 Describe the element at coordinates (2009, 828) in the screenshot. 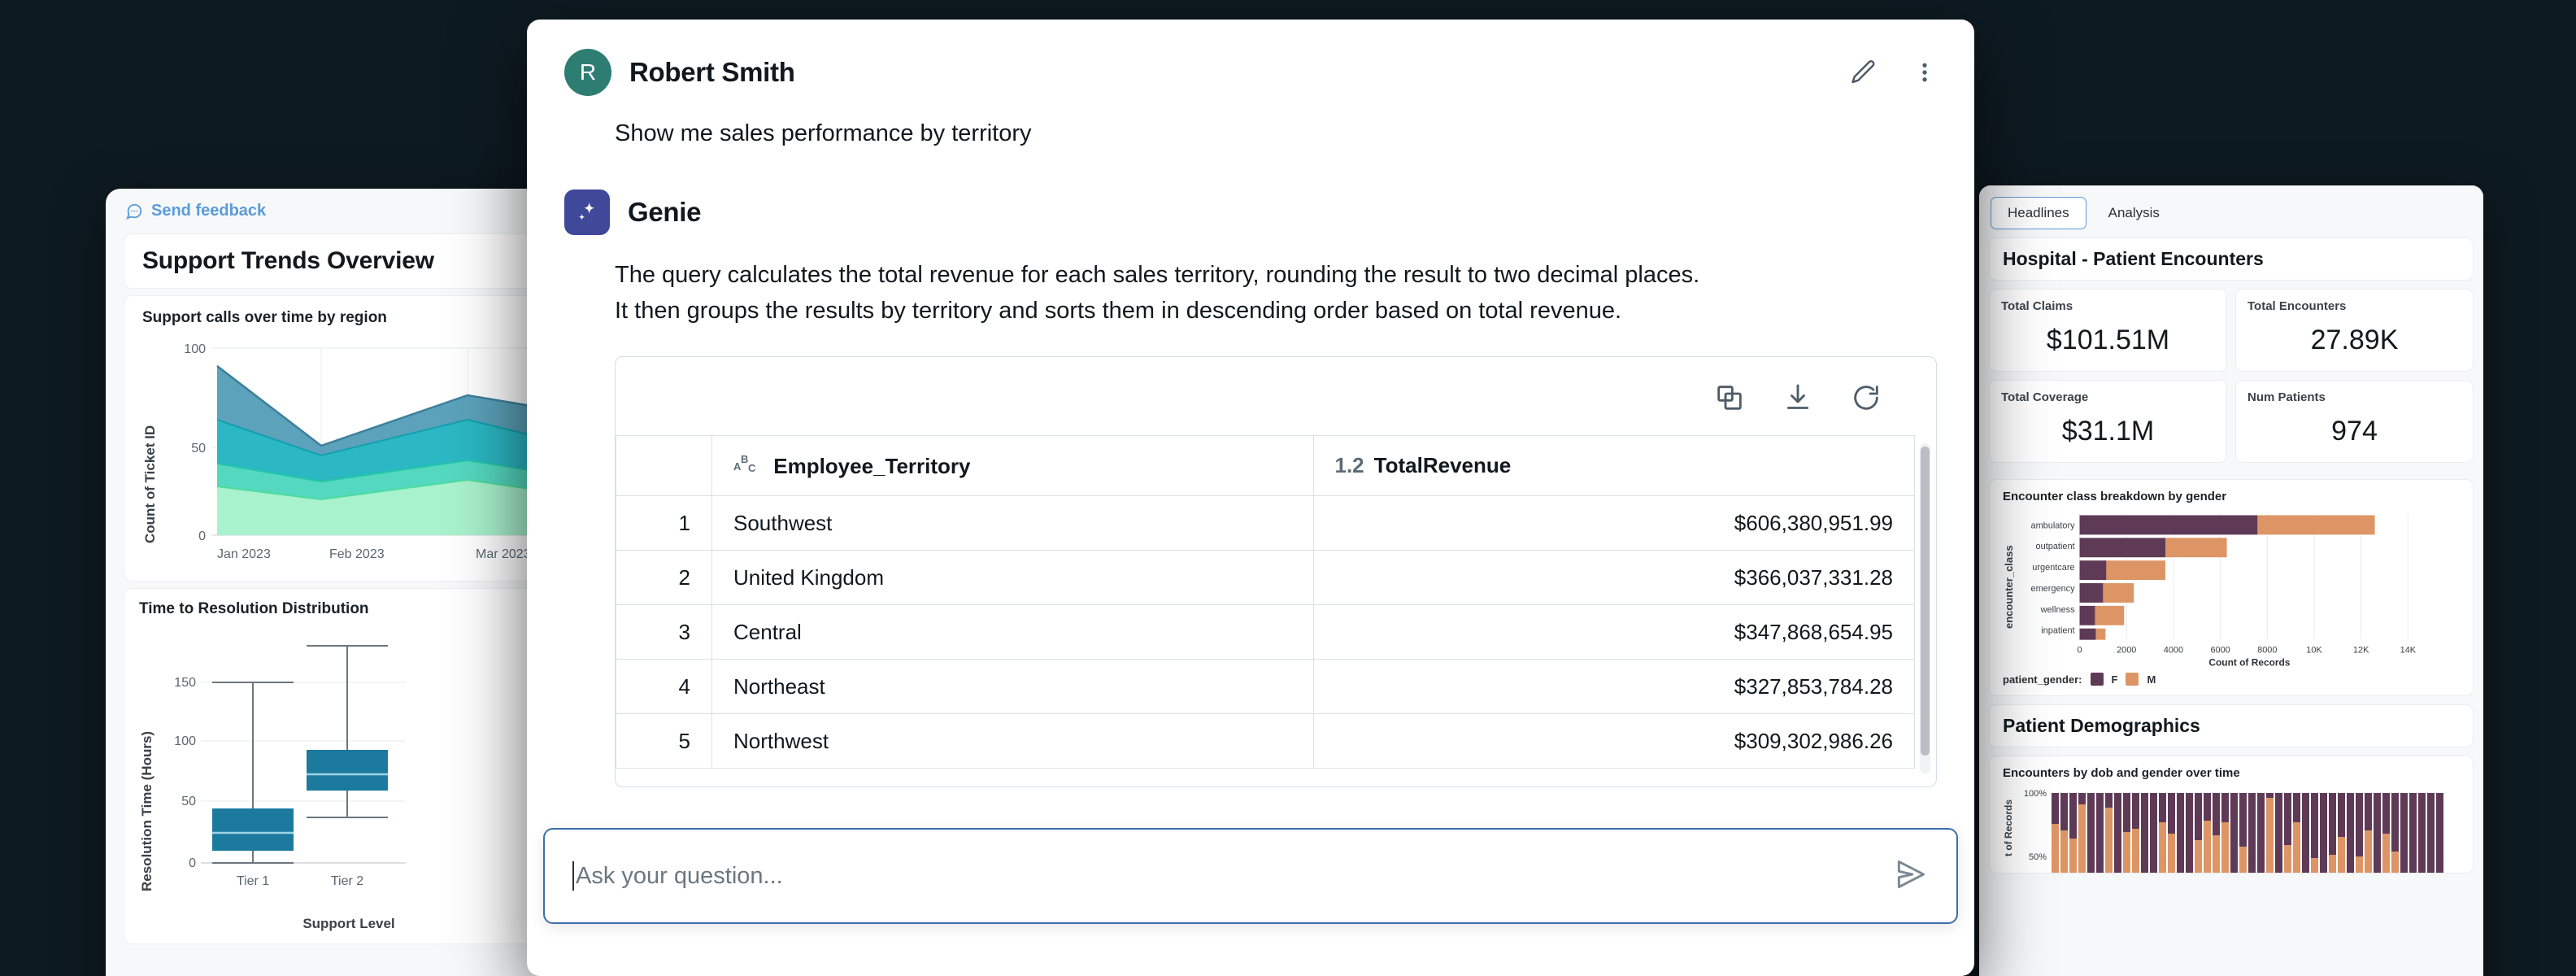

I see `demographics-chart-ylabel: t of Records` at that location.